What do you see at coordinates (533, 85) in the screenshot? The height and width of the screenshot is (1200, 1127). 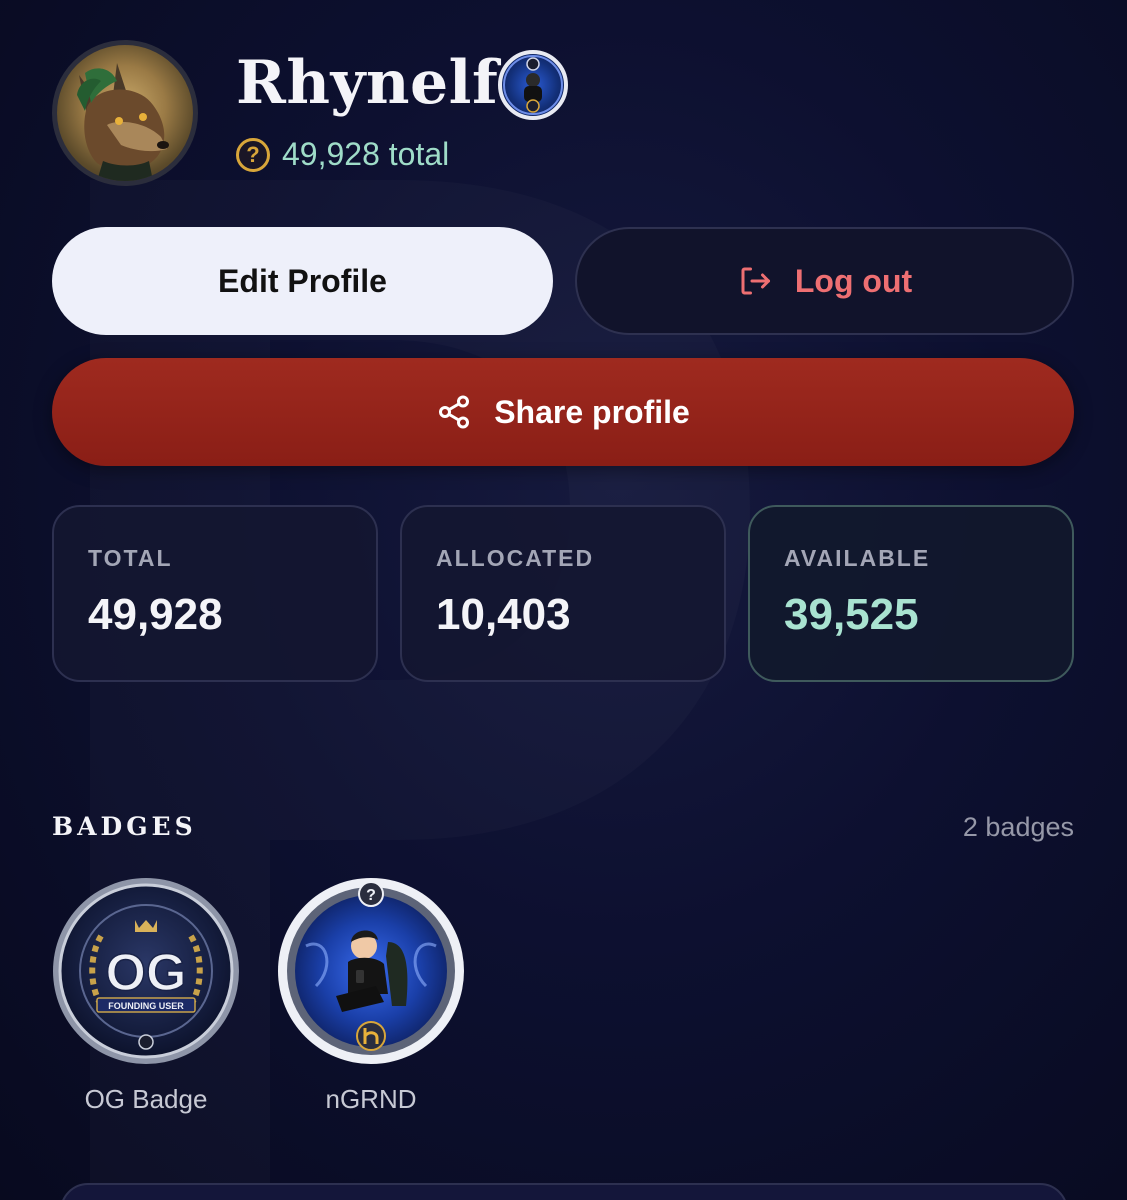 I see `ngrnd-badge-icon` at bounding box center [533, 85].